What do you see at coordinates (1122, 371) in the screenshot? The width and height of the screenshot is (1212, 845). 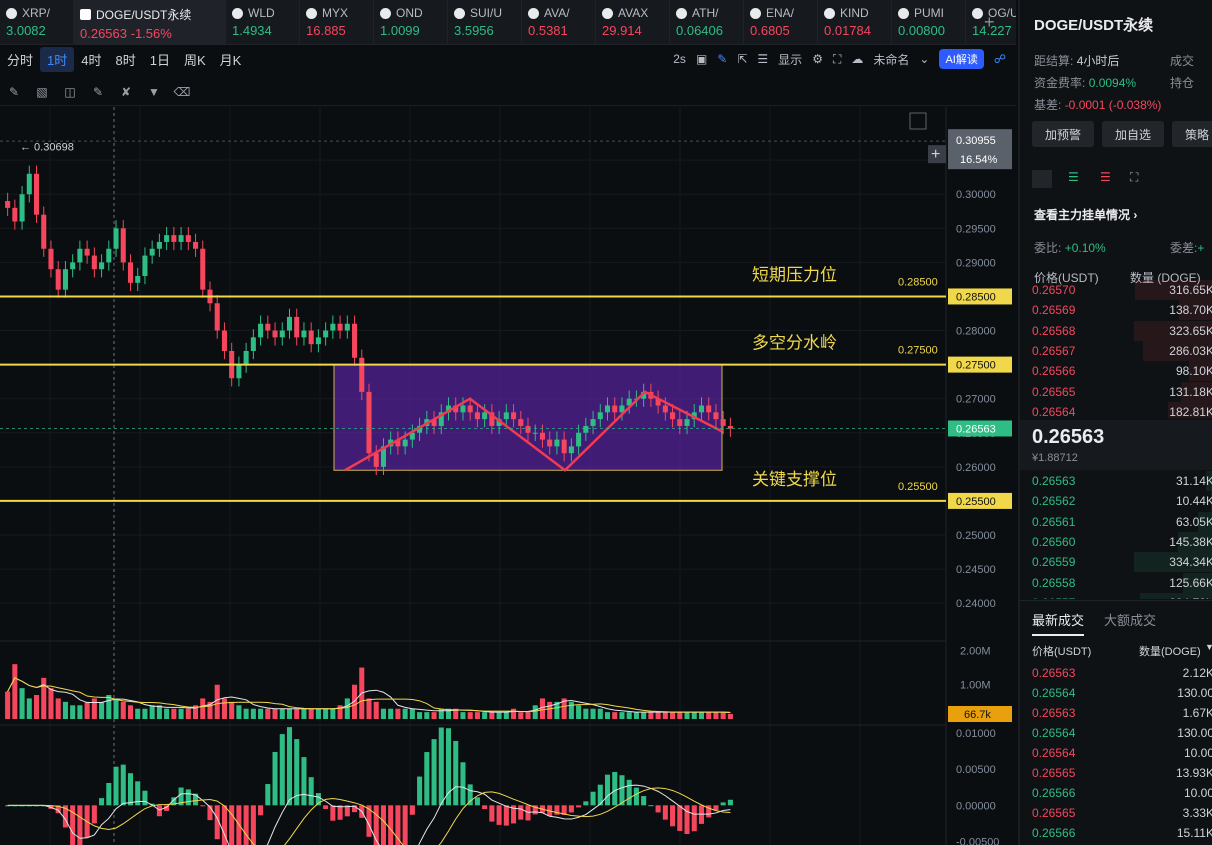 I see `orderbook-row: 0.26566 98.10K` at bounding box center [1122, 371].